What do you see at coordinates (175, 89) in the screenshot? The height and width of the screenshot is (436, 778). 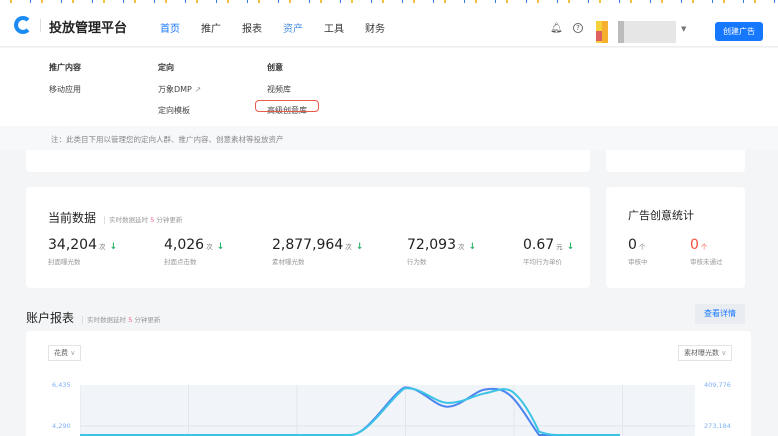 I see `menu-item-label: 万象DMP` at bounding box center [175, 89].